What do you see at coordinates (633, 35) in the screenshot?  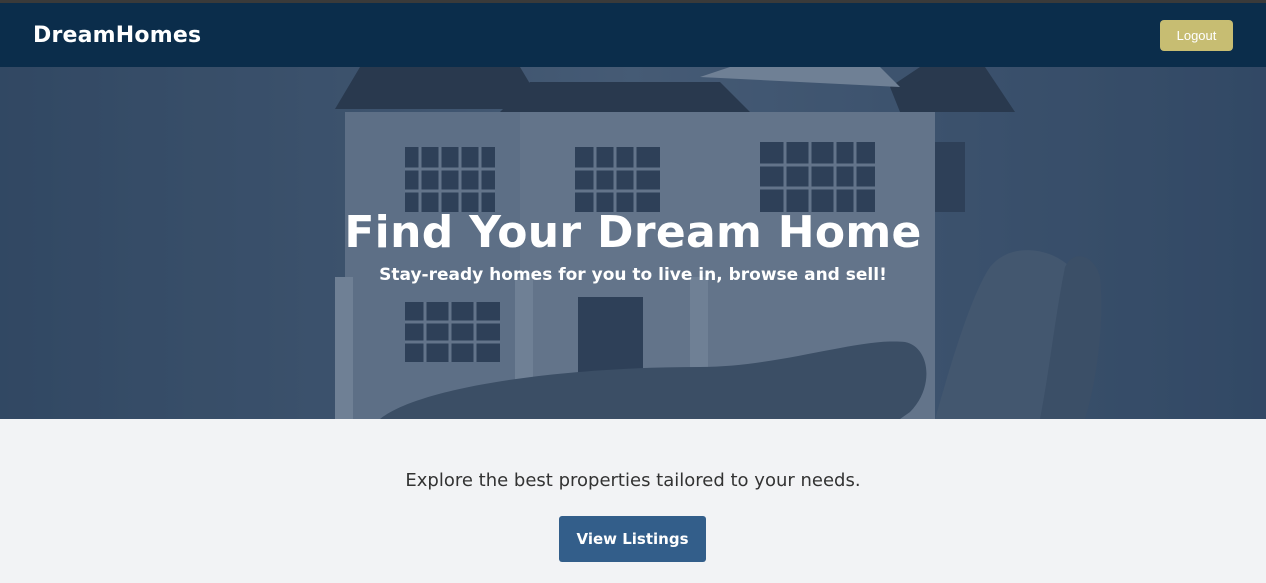 I see `navbar: DreamHomes Logout` at bounding box center [633, 35].